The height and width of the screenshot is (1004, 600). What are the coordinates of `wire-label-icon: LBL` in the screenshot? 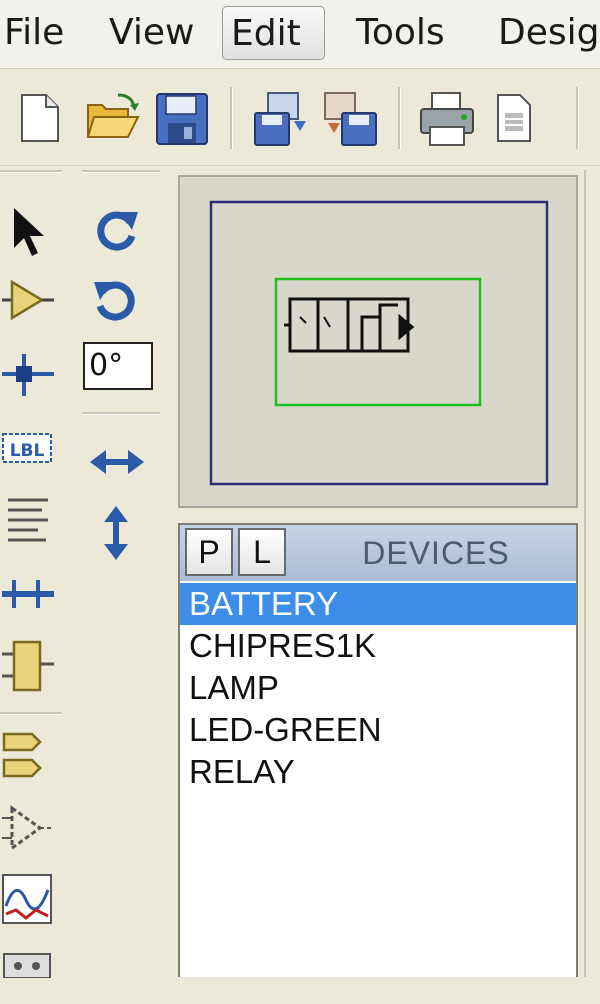 It's located at (28, 448).